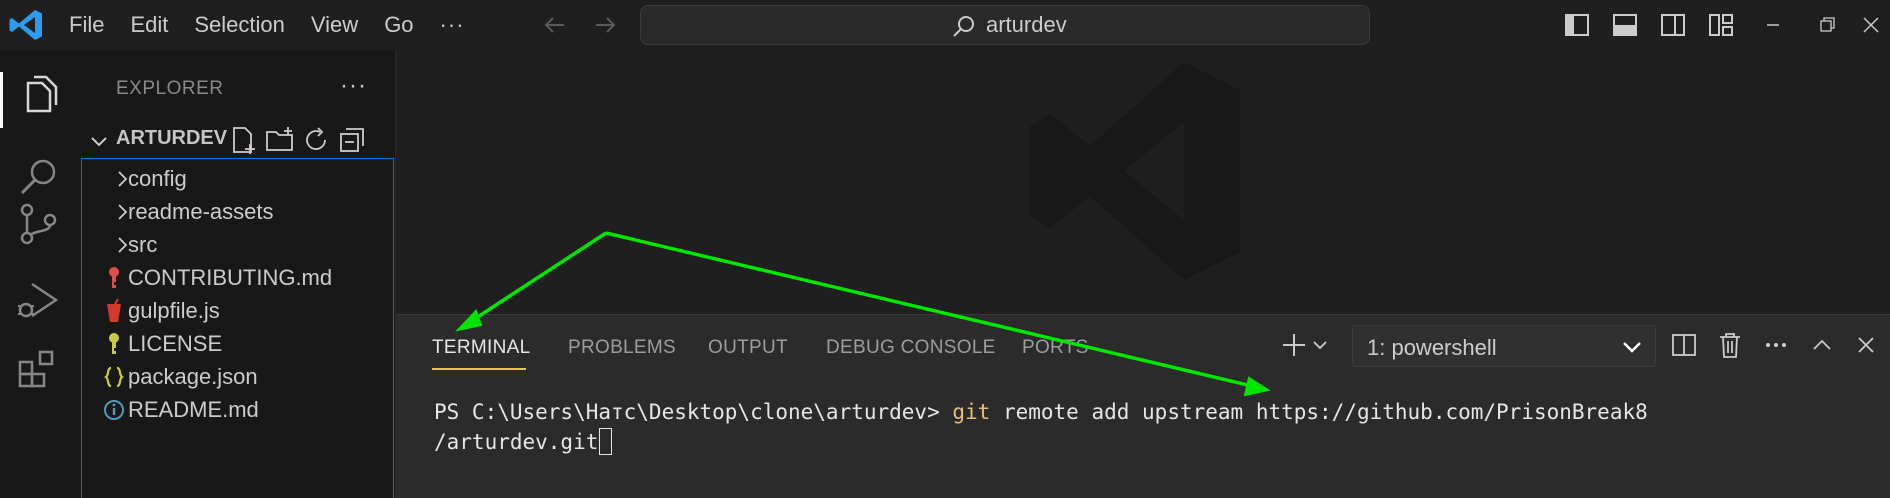  What do you see at coordinates (114, 343) in the screenshot?
I see `license-key-icon` at bounding box center [114, 343].